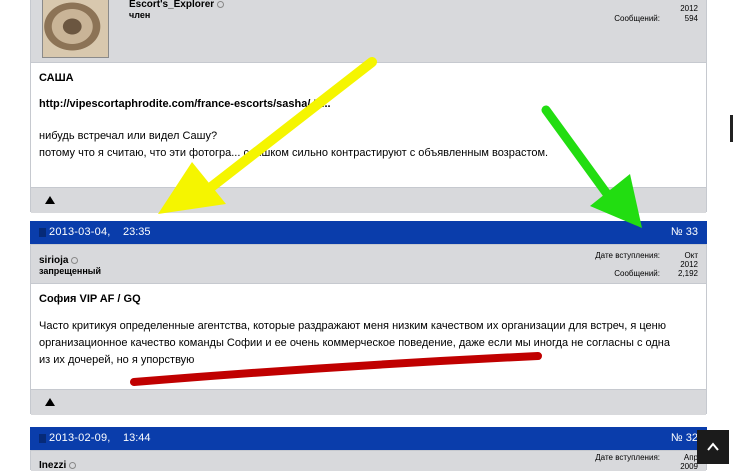  I want to click on post-text-line: нибудь встречал или видел Сашу?, so click(128, 136).